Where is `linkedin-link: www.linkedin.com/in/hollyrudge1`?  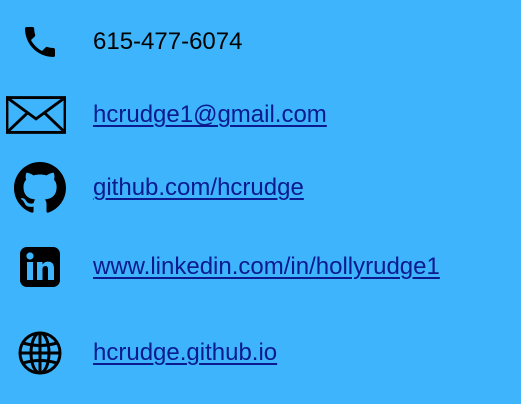 linkedin-link: www.linkedin.com/in/hollyrudge1 is located at coordinates (266, 267).